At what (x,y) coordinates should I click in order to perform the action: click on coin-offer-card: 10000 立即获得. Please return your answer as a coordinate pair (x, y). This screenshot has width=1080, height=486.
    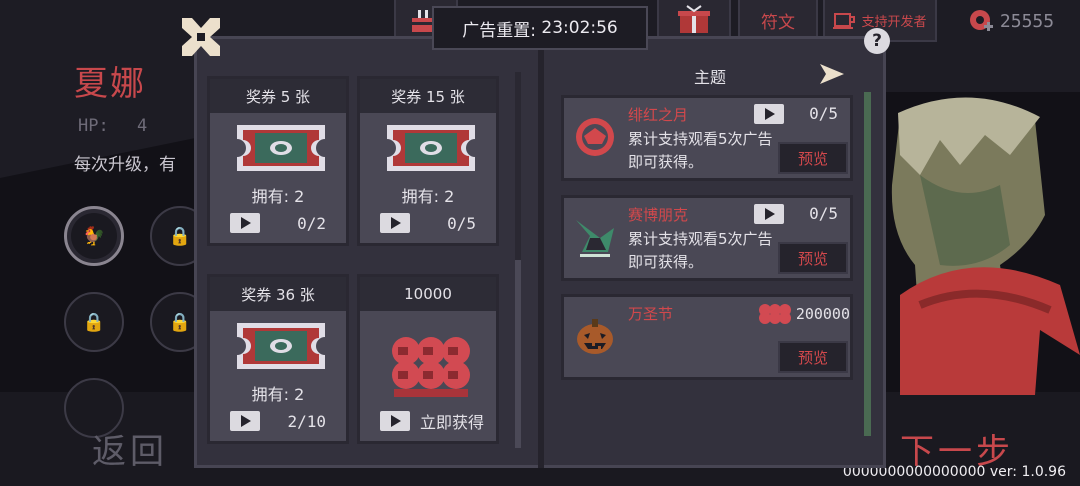
    Looking at the image, I should click on (428, 359).